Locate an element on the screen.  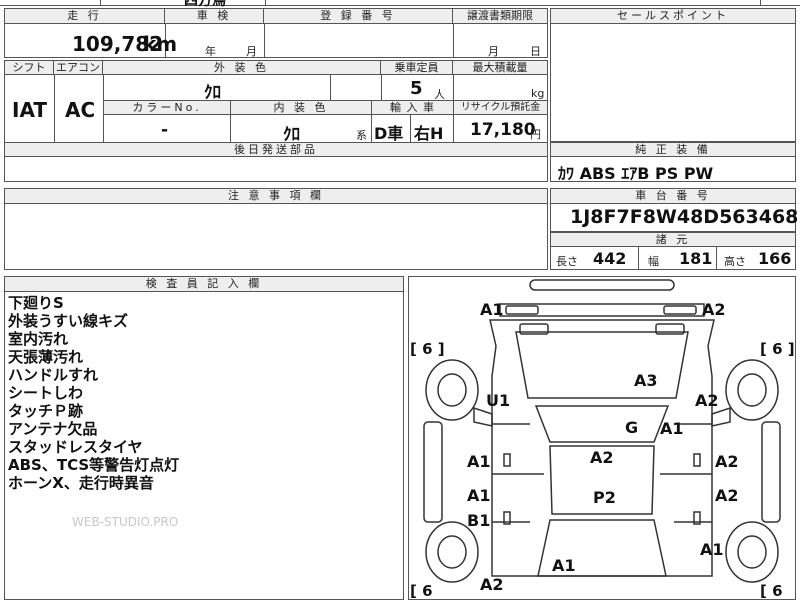
sales-points-section is located at coordinates (673, 75).